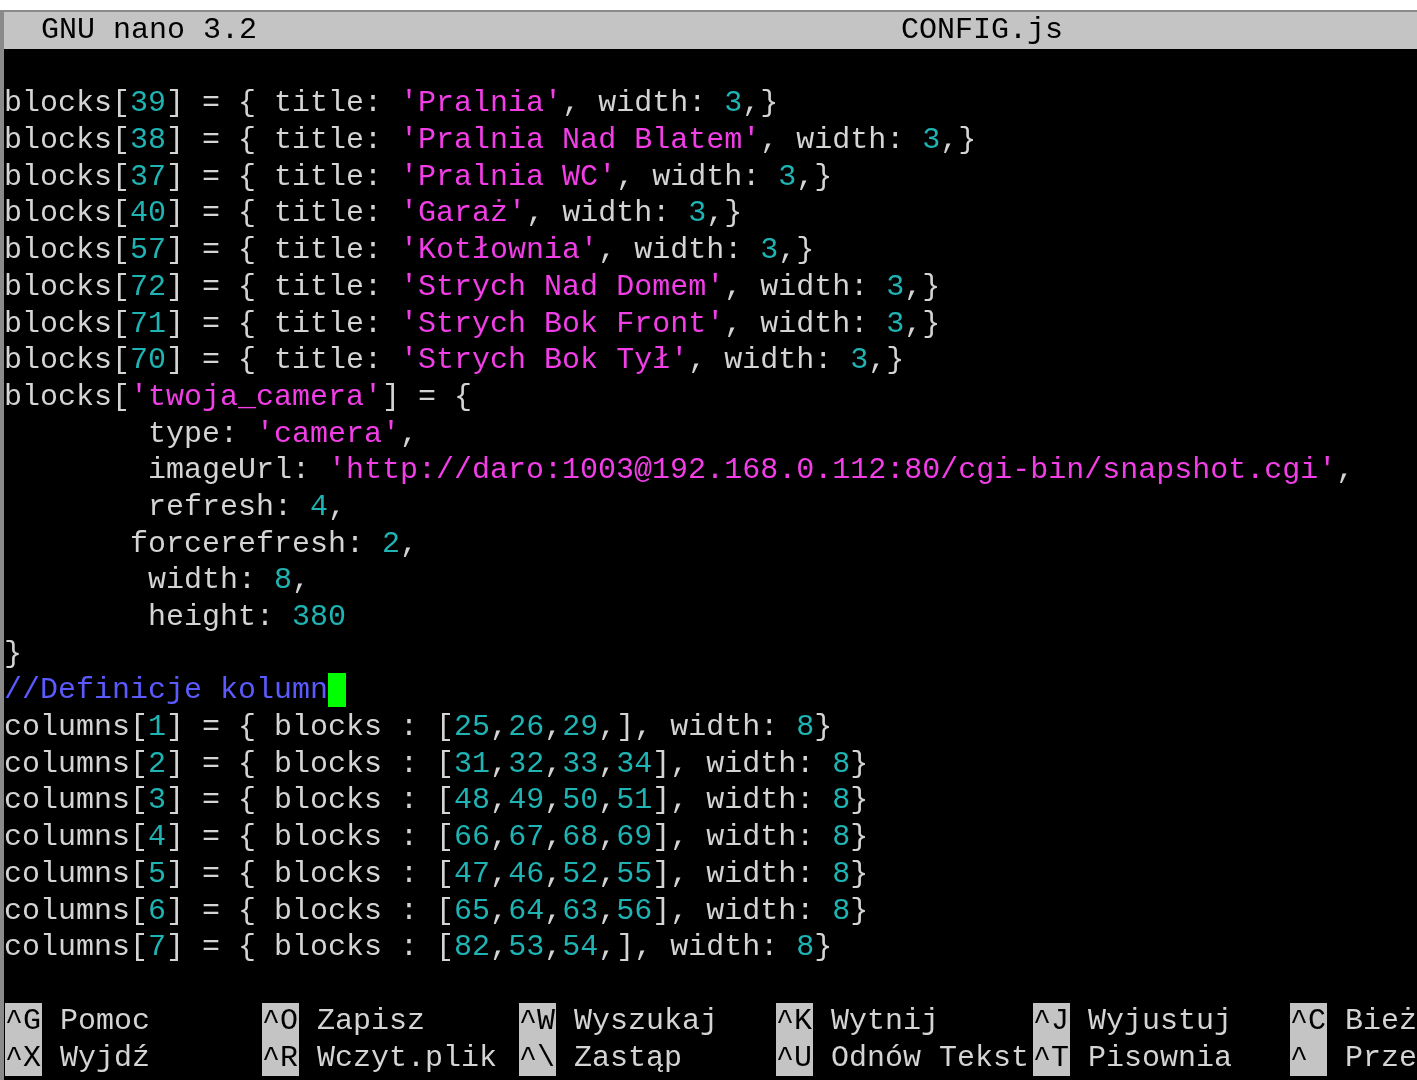 The width and height of the screenshot is (1417, 1080). What do you see at coordinates (280, 1021) in the screenshot?
I see `shortcut-key: ^O` at bounding box center [280, 1021].